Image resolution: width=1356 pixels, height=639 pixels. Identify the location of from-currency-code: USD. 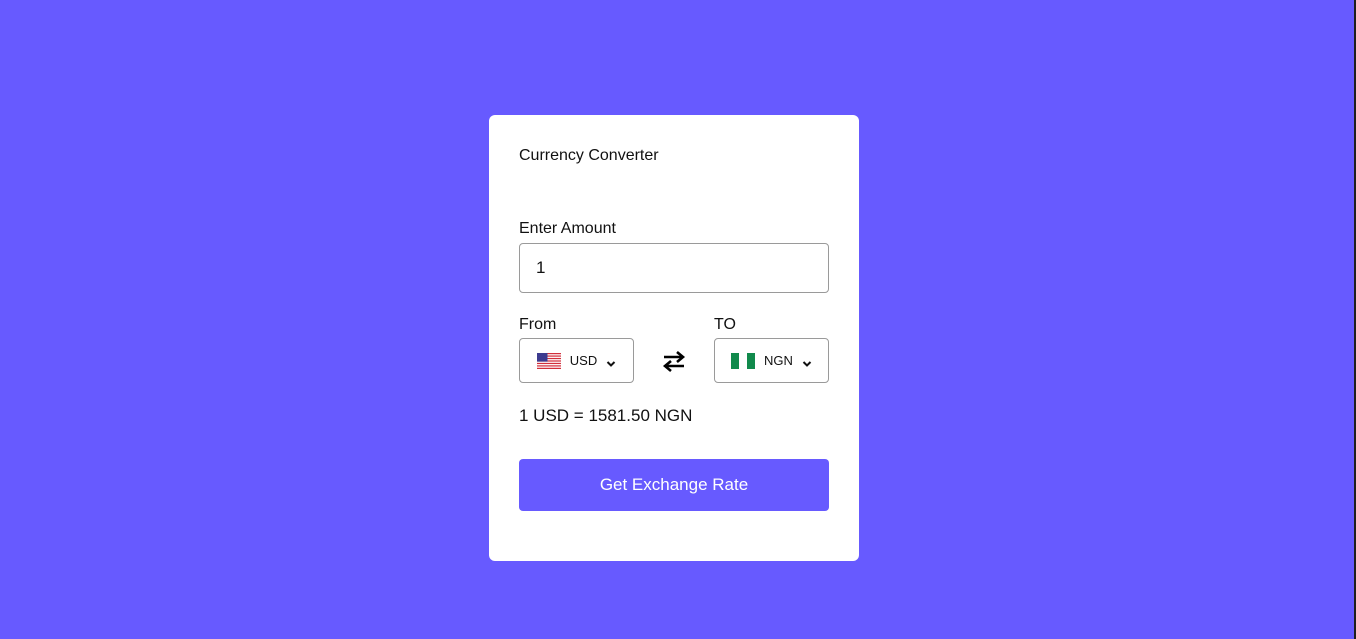
(583, 360).